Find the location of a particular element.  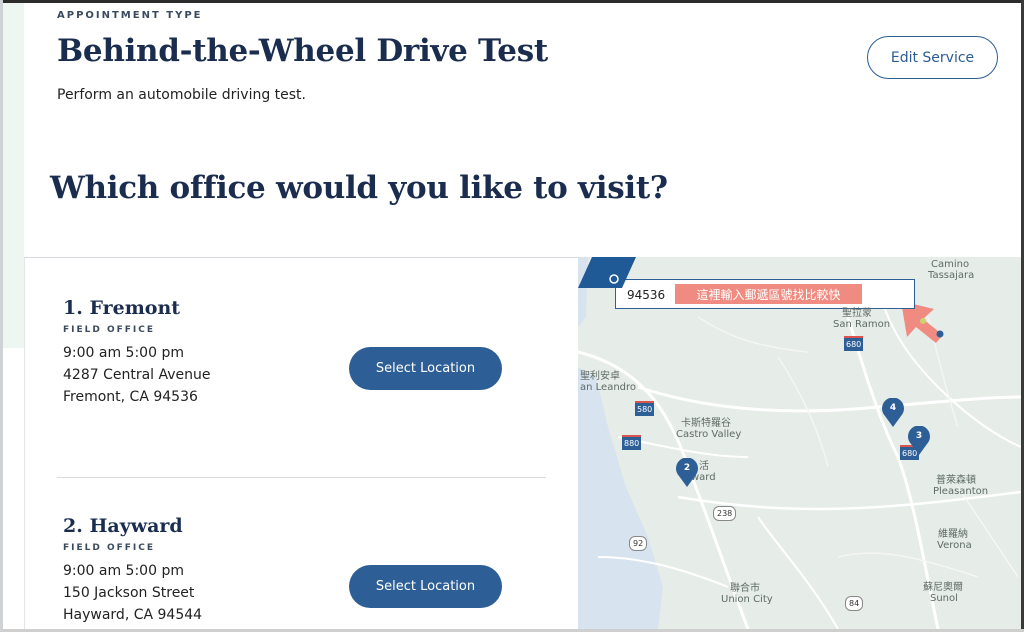

map-label: Castro Valley is located at coordinates (709, 434).